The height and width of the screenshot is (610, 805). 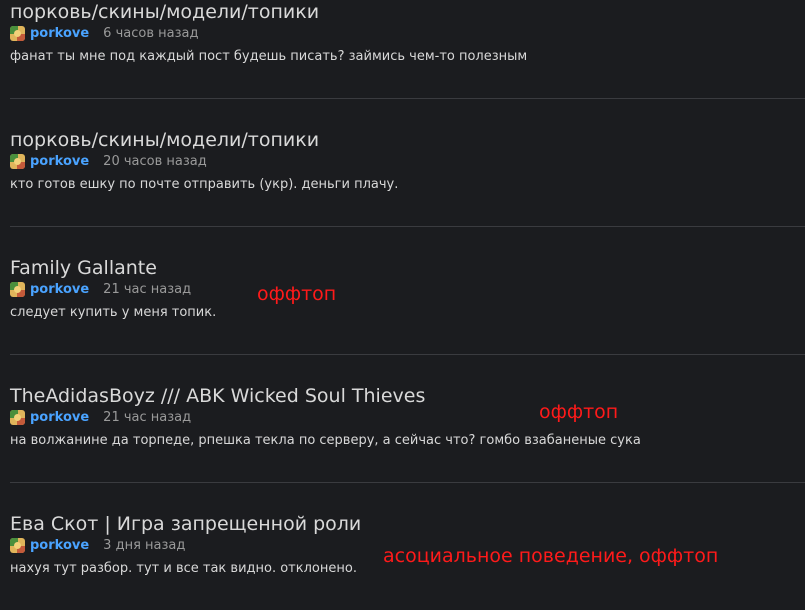 I want to click on post-meta: porkove 20 часов назад, so click(x=108, y=161).